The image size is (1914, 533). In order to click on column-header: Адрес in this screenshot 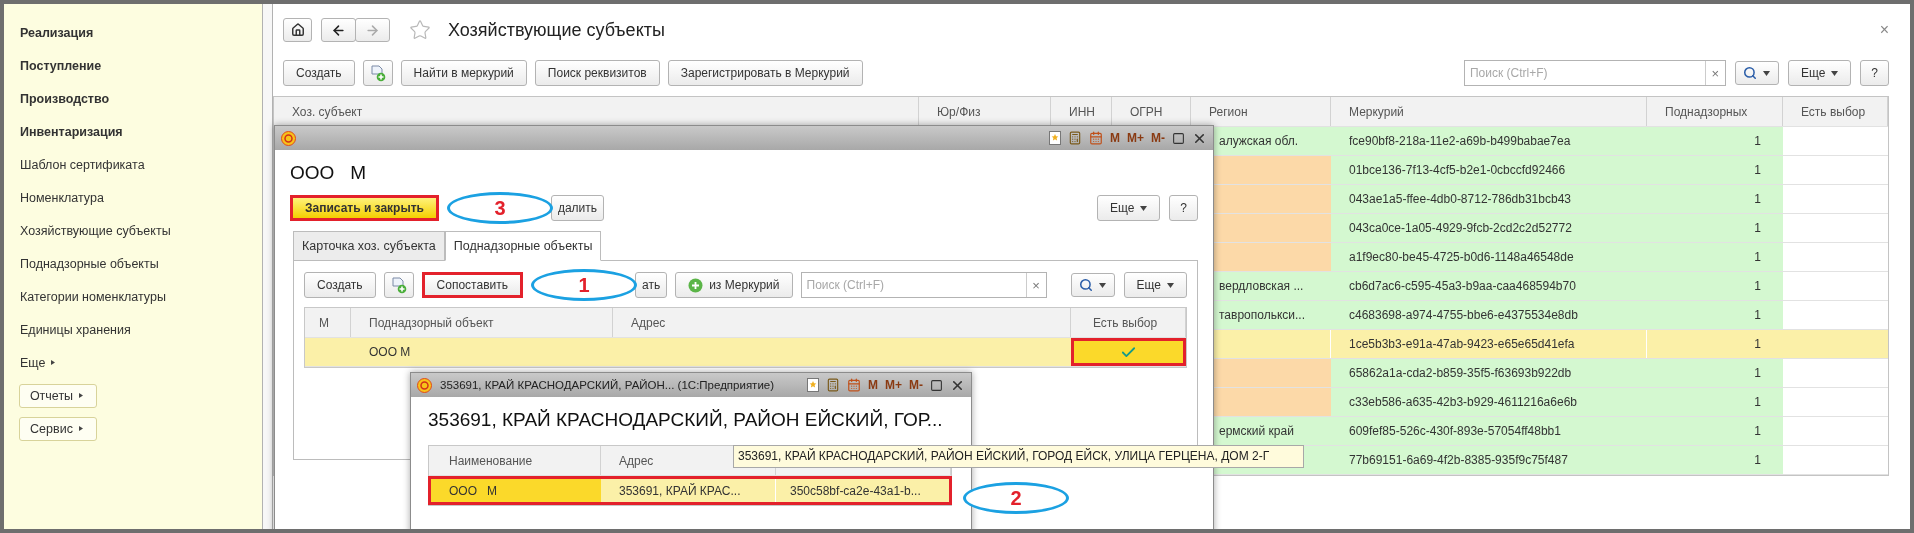, I will do `click(842, 322)`.